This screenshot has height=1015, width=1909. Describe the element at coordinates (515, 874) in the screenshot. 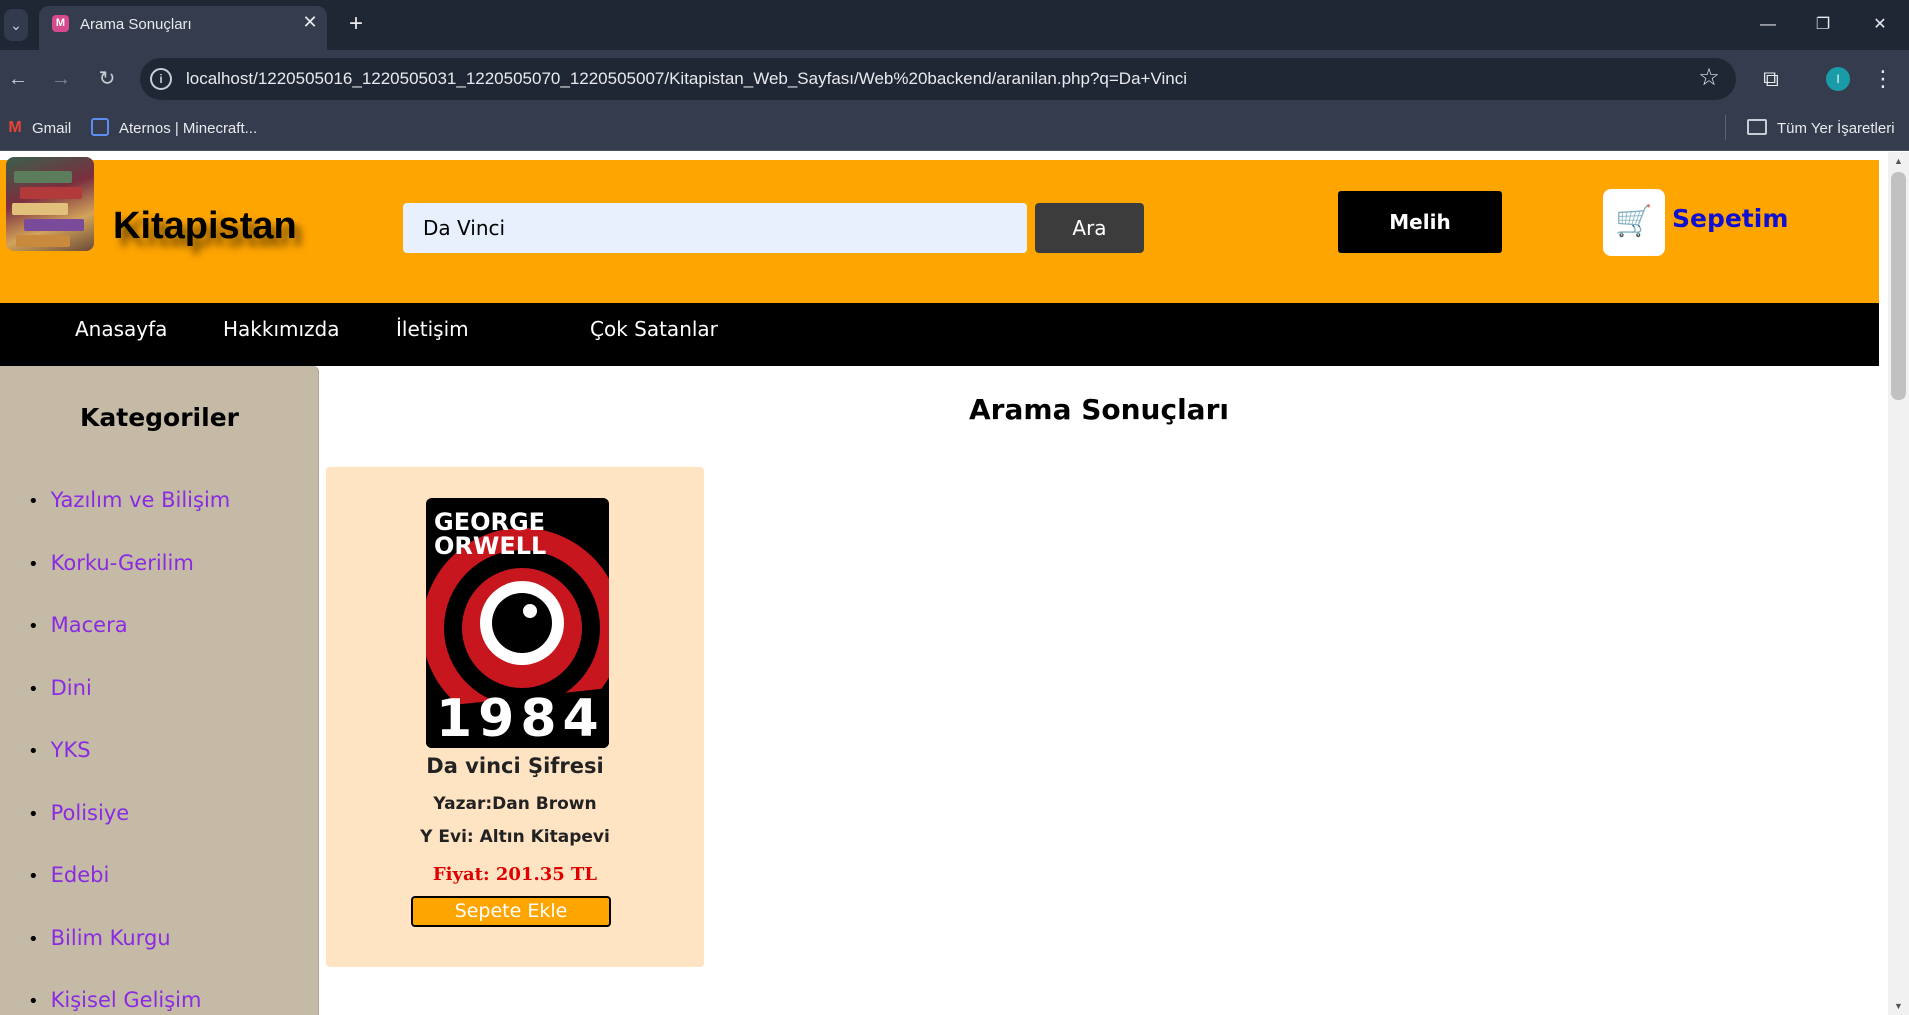

I see `product-price: Fiyat: 201.35 TL` at that location.